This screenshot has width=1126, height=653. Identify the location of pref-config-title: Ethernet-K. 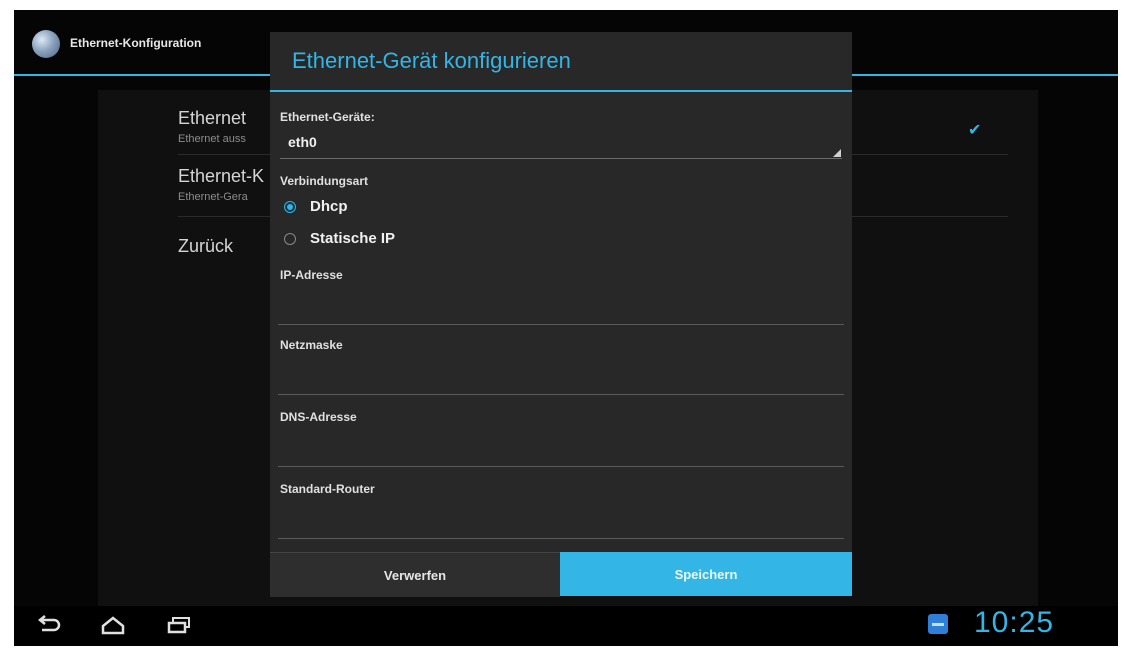
(221, 176).